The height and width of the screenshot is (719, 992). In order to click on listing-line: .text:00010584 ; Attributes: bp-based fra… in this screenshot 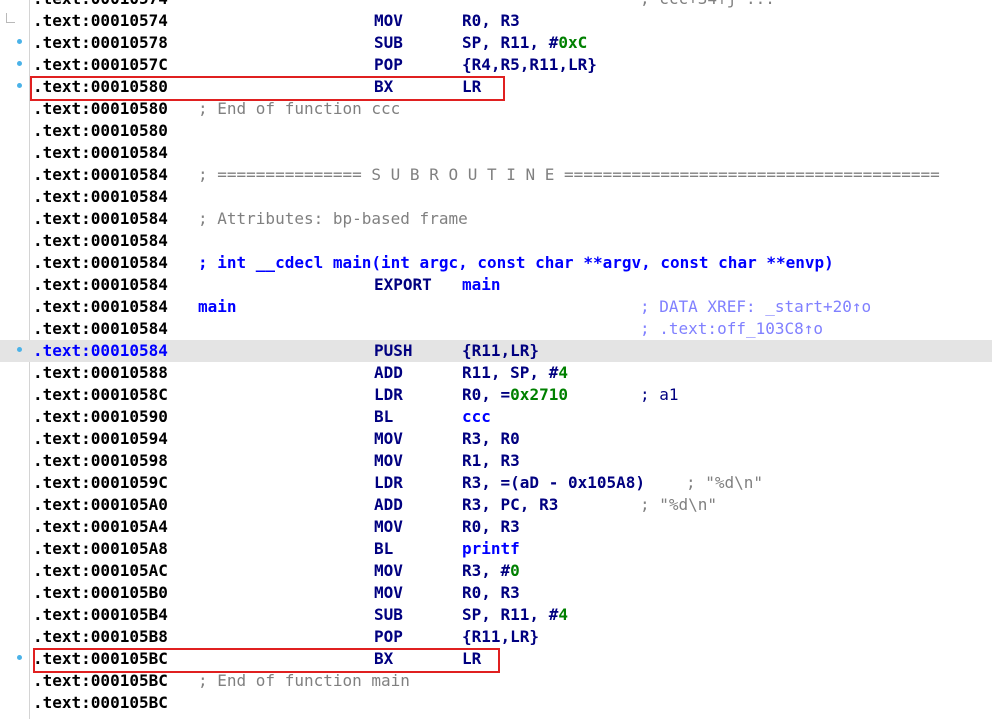, I will do `click(496, 219)`.